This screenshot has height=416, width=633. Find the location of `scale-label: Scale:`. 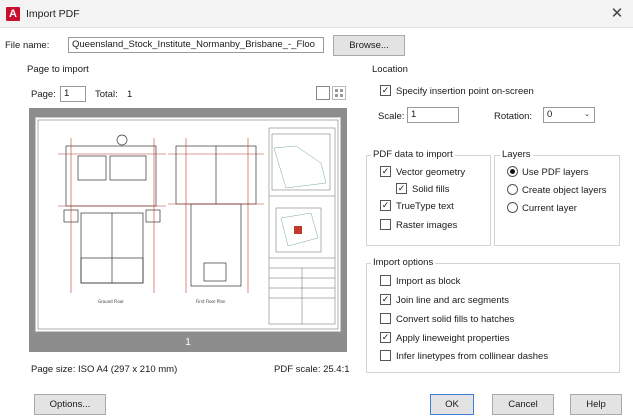

scale-label: Scale: is located at coordinates (391, 116).